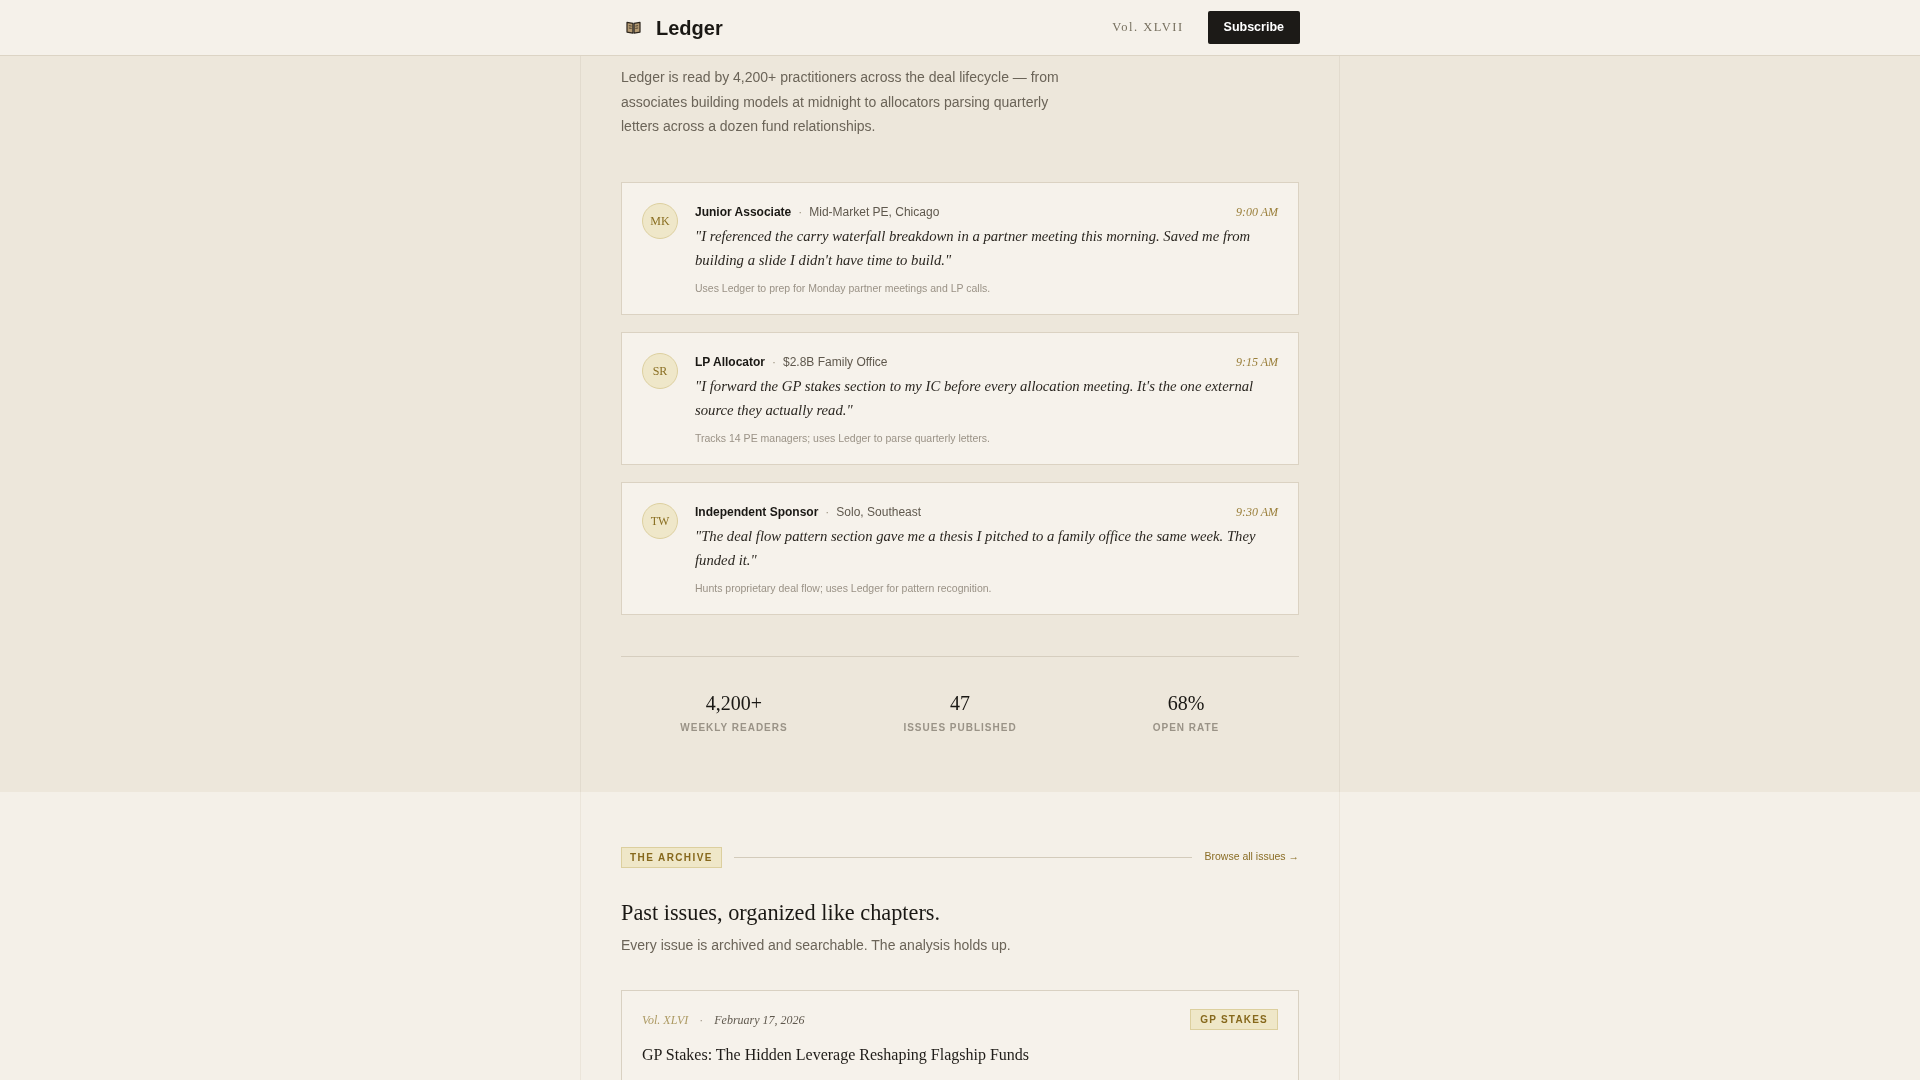 The height and width of the screenshot is (1080, 1920). Describe the element at coordinates (633, 27) in the screenshot. I see `book-icon` at that location.